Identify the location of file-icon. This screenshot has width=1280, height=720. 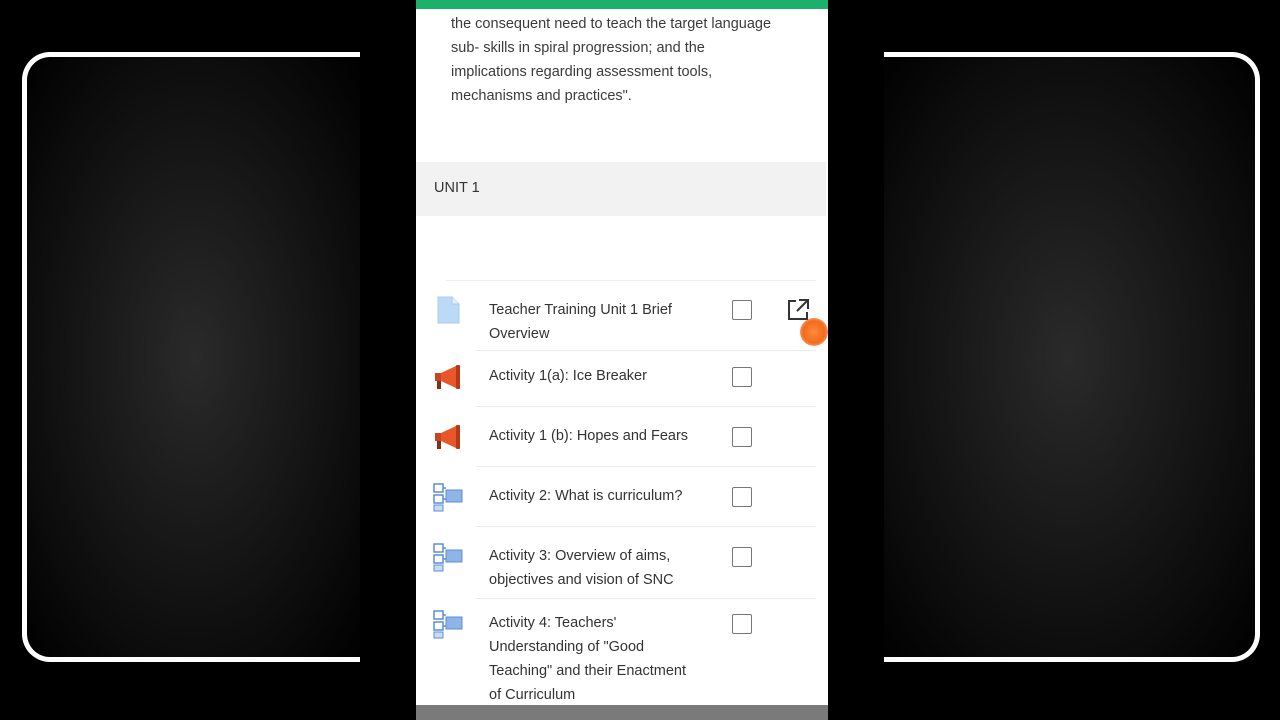
(448, 310).